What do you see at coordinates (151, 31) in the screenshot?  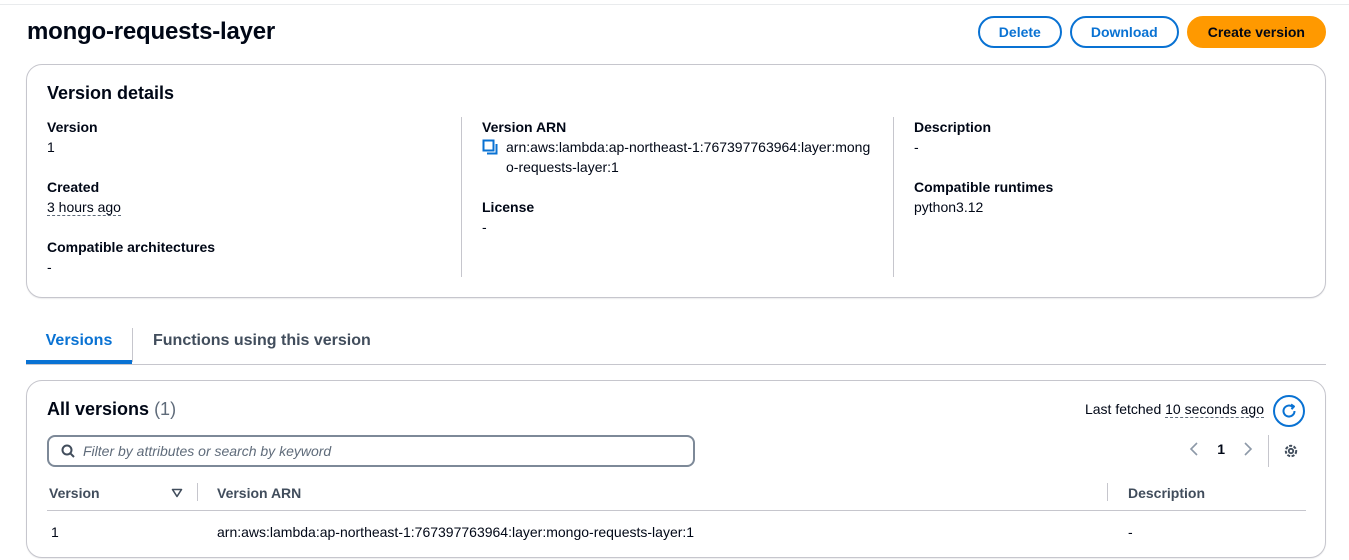 I see `page-title: mongo-requests-layer` at bounding box center [151, 31].